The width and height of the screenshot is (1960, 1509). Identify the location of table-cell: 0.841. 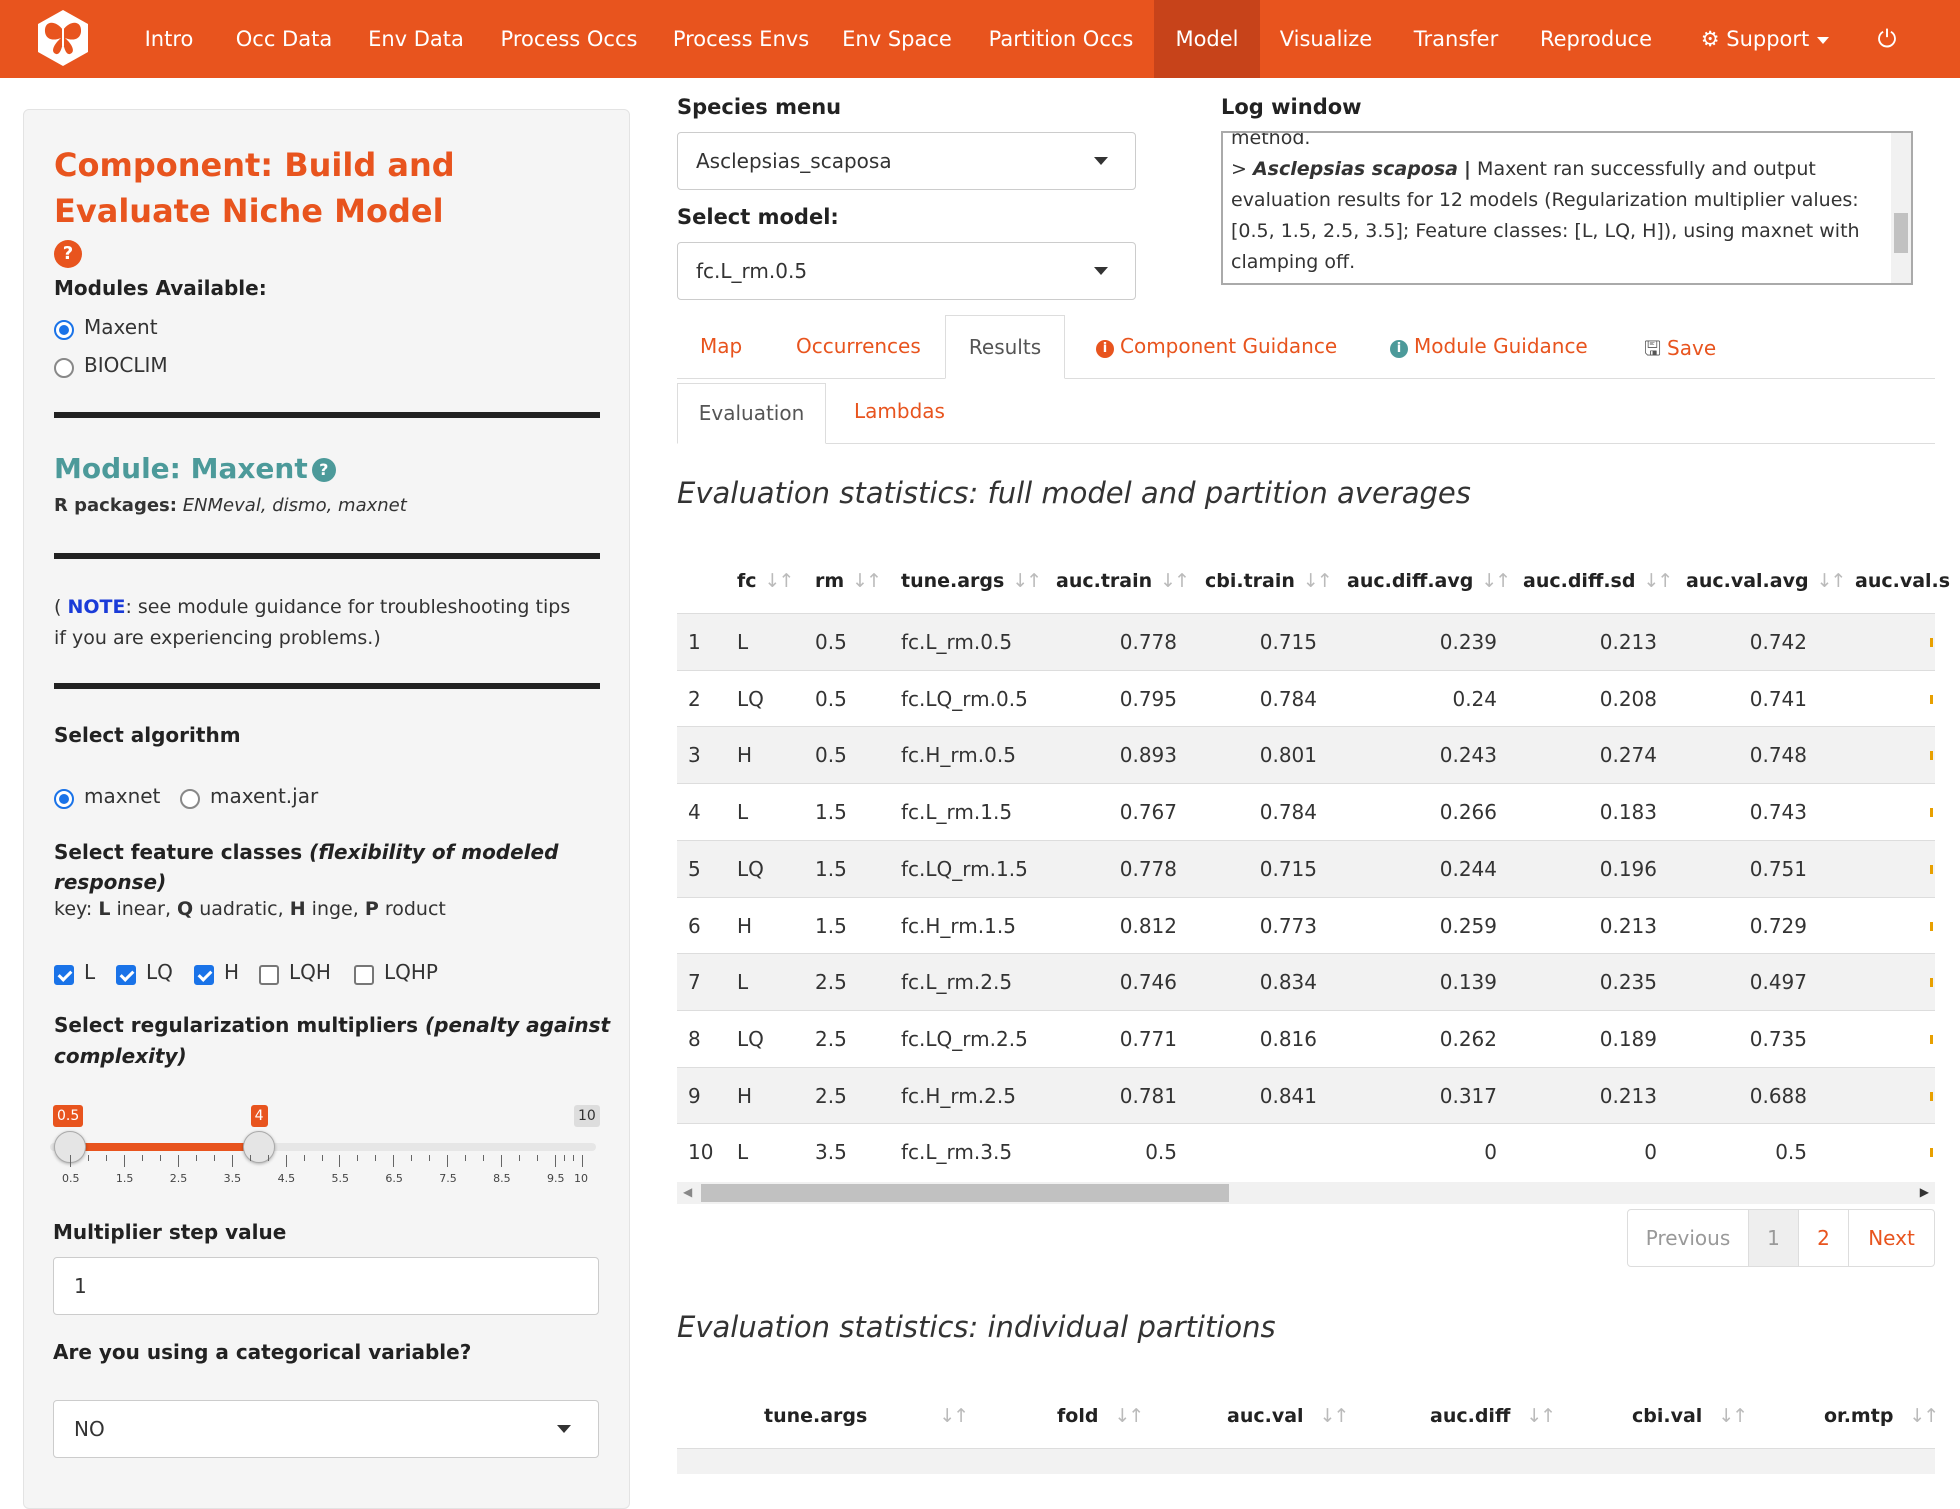
(1288, 1095).